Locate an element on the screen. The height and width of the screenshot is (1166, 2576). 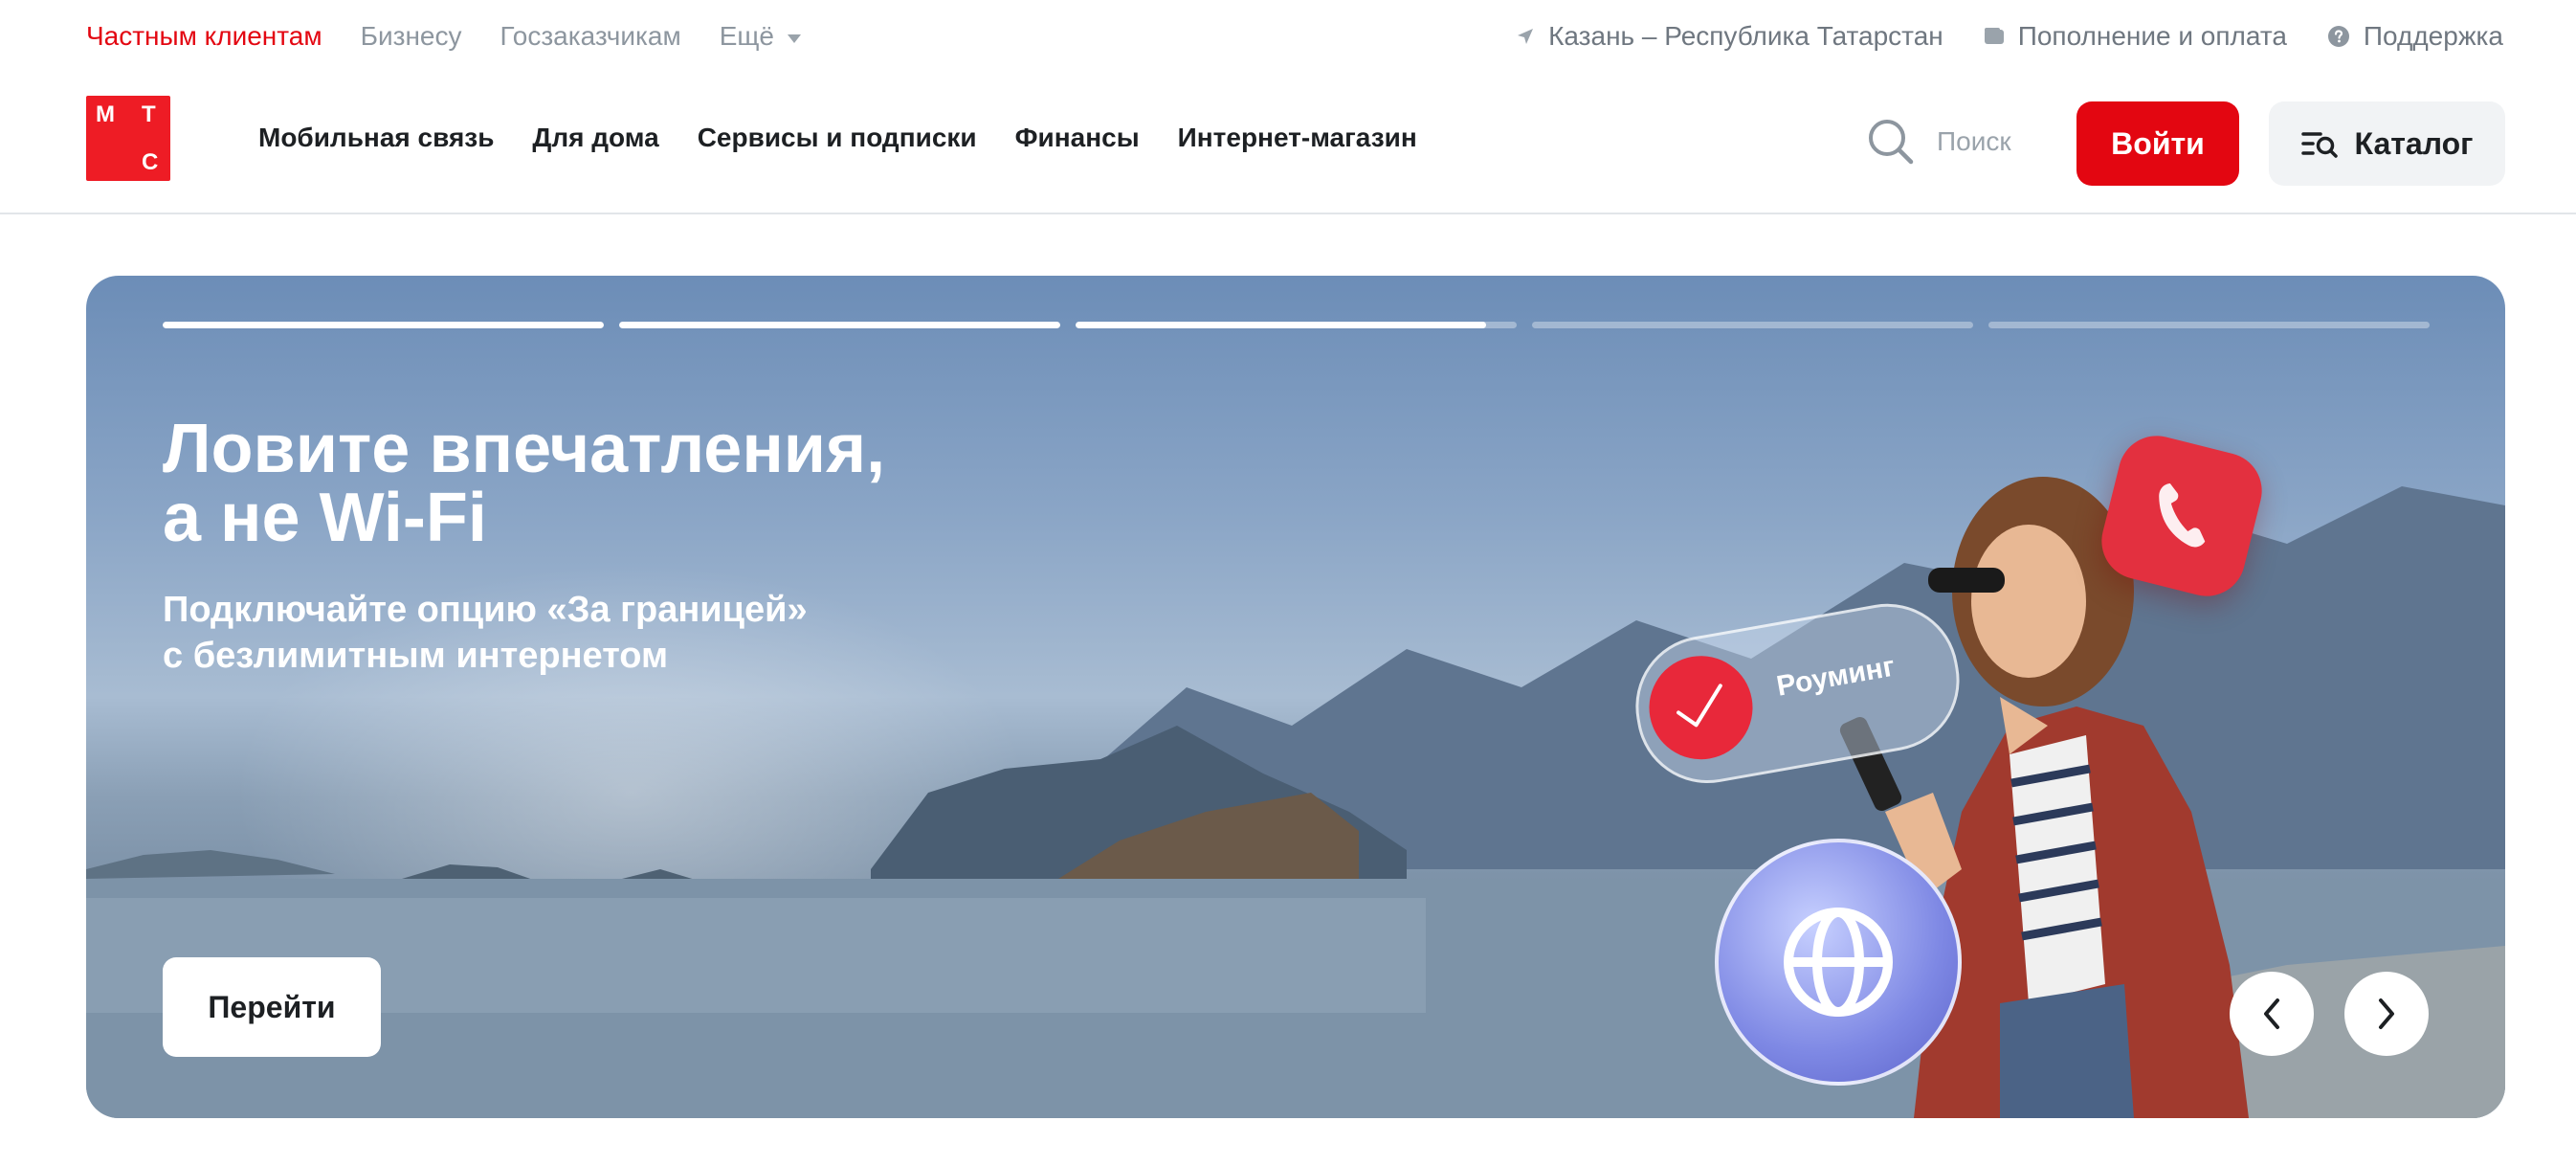
nav-mobile: Мобильная связь is located at coordinates (376, 138).